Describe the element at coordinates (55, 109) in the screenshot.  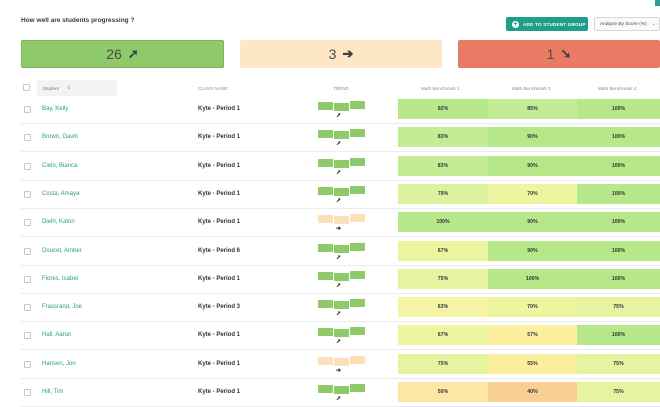
I see `student-name-link: Bay, Kelly` at that location.